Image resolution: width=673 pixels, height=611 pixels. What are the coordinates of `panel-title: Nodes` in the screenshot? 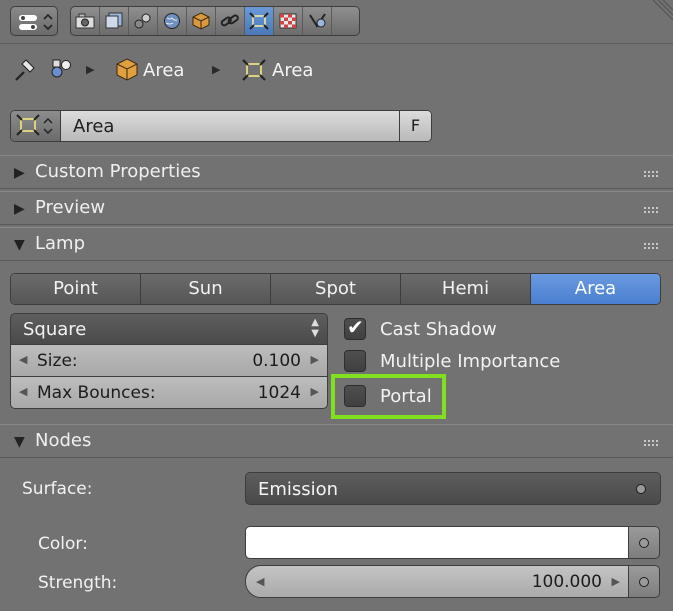 It's located at (63, 440).